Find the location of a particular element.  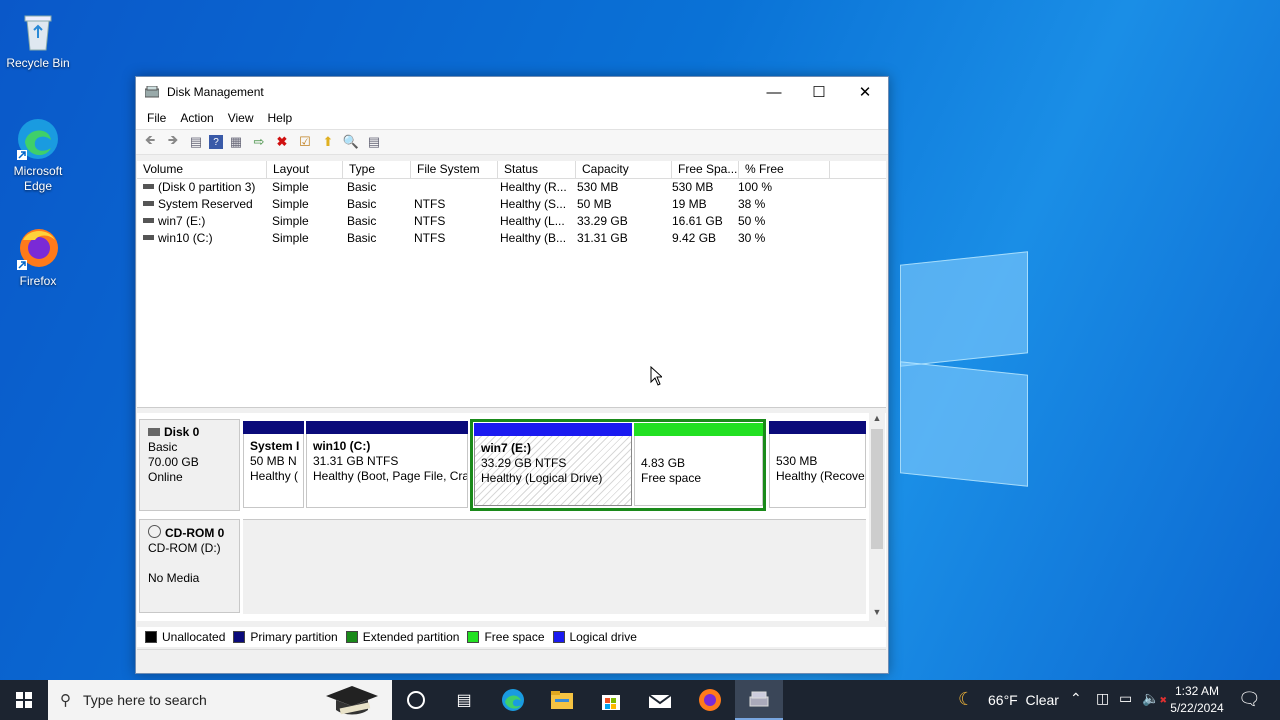

legend-swatch-unallocated is located at coordinates (151, 637).